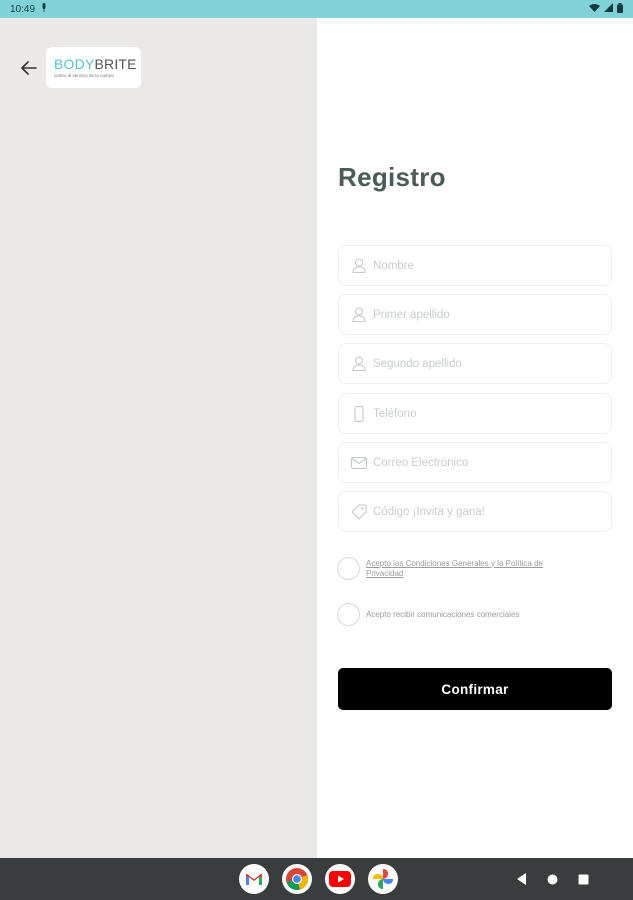 This screenshot has height=900, width=633. Describe the element at coordinates (84, 75) in the screenshot. I see `logo-tagline: centro al servicio de tu cuerpo` at that location.